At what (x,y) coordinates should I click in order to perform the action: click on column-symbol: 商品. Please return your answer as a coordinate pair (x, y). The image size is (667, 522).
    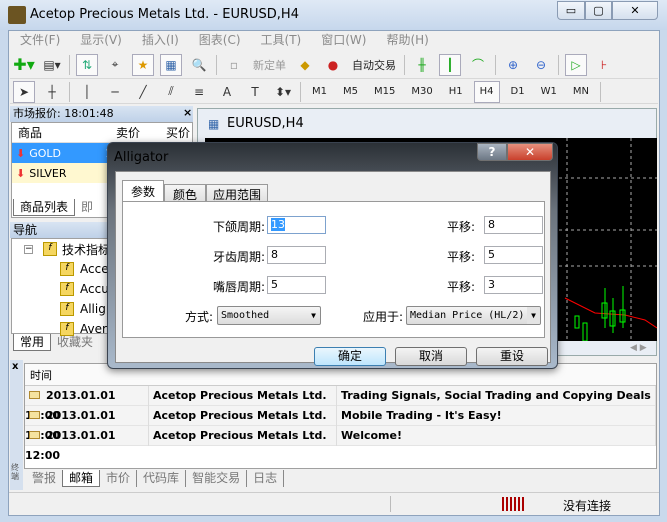
    Looking at the image, I should click on (51, 132).